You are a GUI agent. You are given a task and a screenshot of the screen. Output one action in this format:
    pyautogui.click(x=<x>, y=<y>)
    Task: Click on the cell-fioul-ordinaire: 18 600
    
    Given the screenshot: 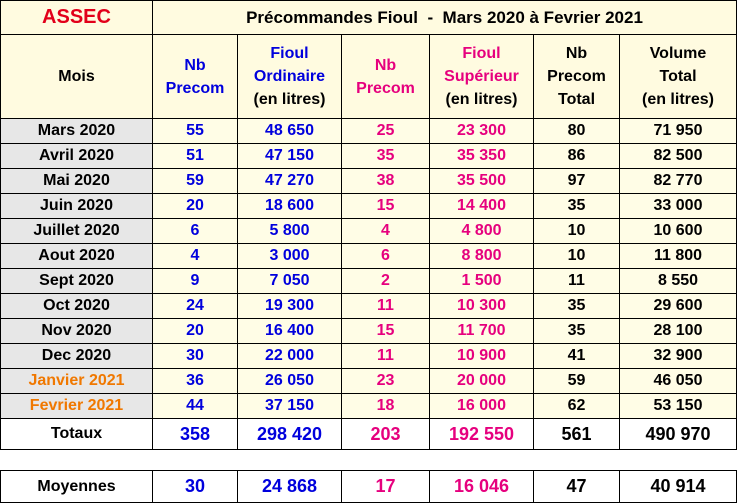 What is the action you would take?
    pyautogui.click(x=289, y=206)
    